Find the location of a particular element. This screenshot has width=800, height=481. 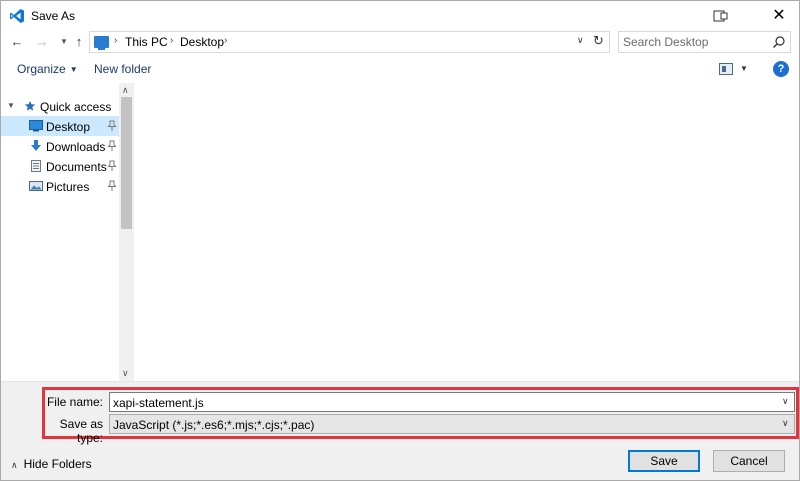

hide-folders-button: ∧ Hide Folders is located at coordinates (51, 464).